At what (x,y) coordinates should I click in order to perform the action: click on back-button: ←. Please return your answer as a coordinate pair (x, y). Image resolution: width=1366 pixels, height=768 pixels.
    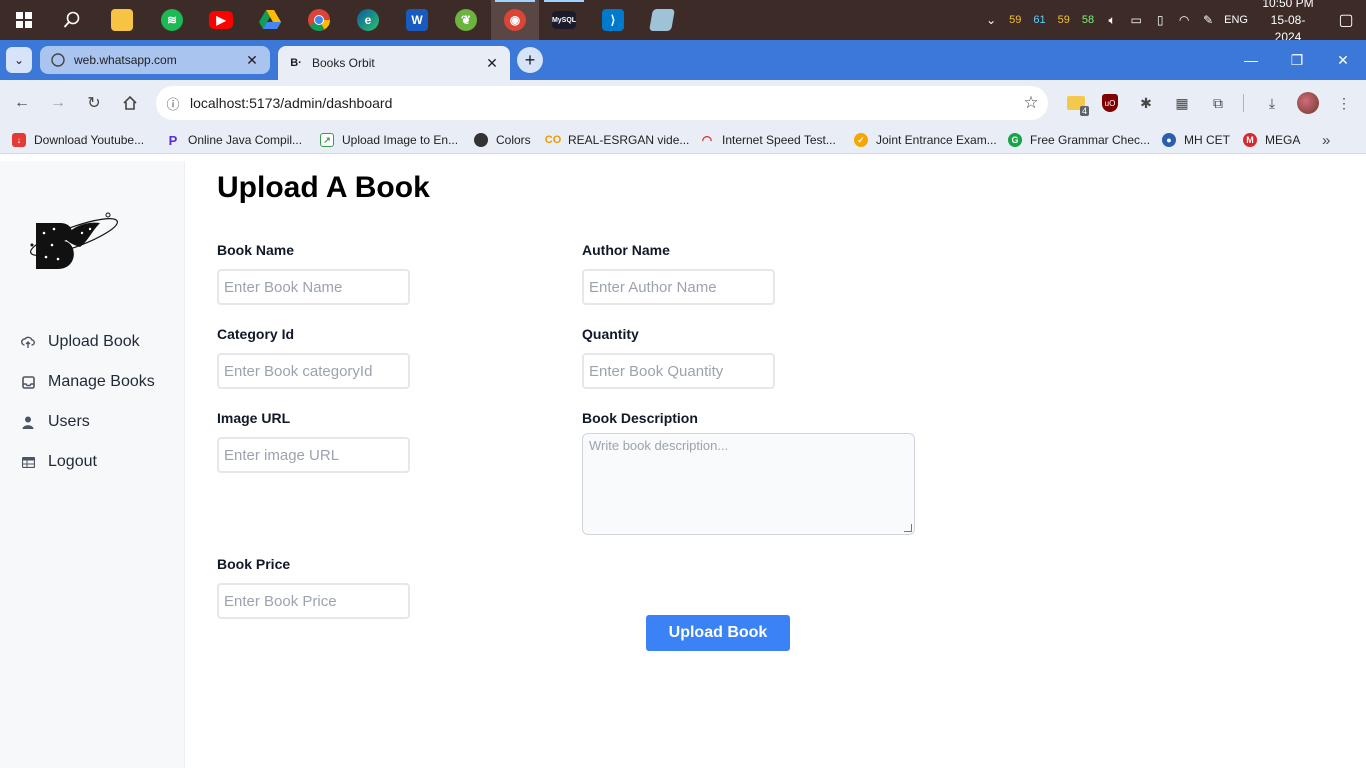
    Looking at the image, I should click on (22, 103).